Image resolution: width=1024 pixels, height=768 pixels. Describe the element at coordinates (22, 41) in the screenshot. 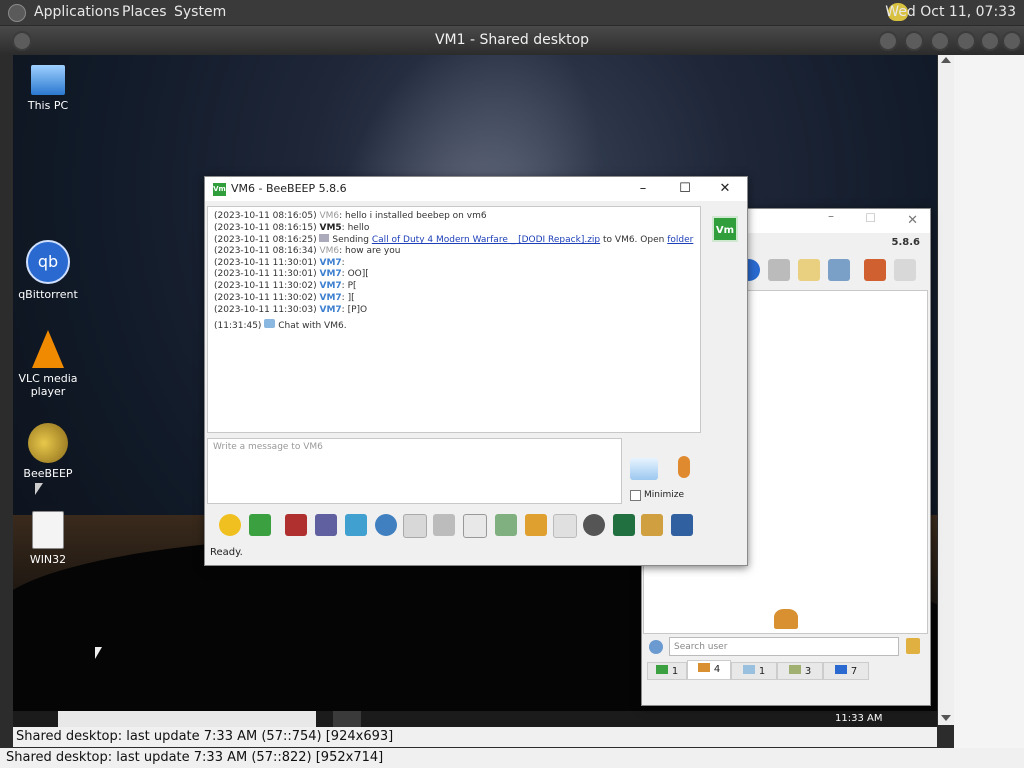

I see `window-menu-icon` at that location.